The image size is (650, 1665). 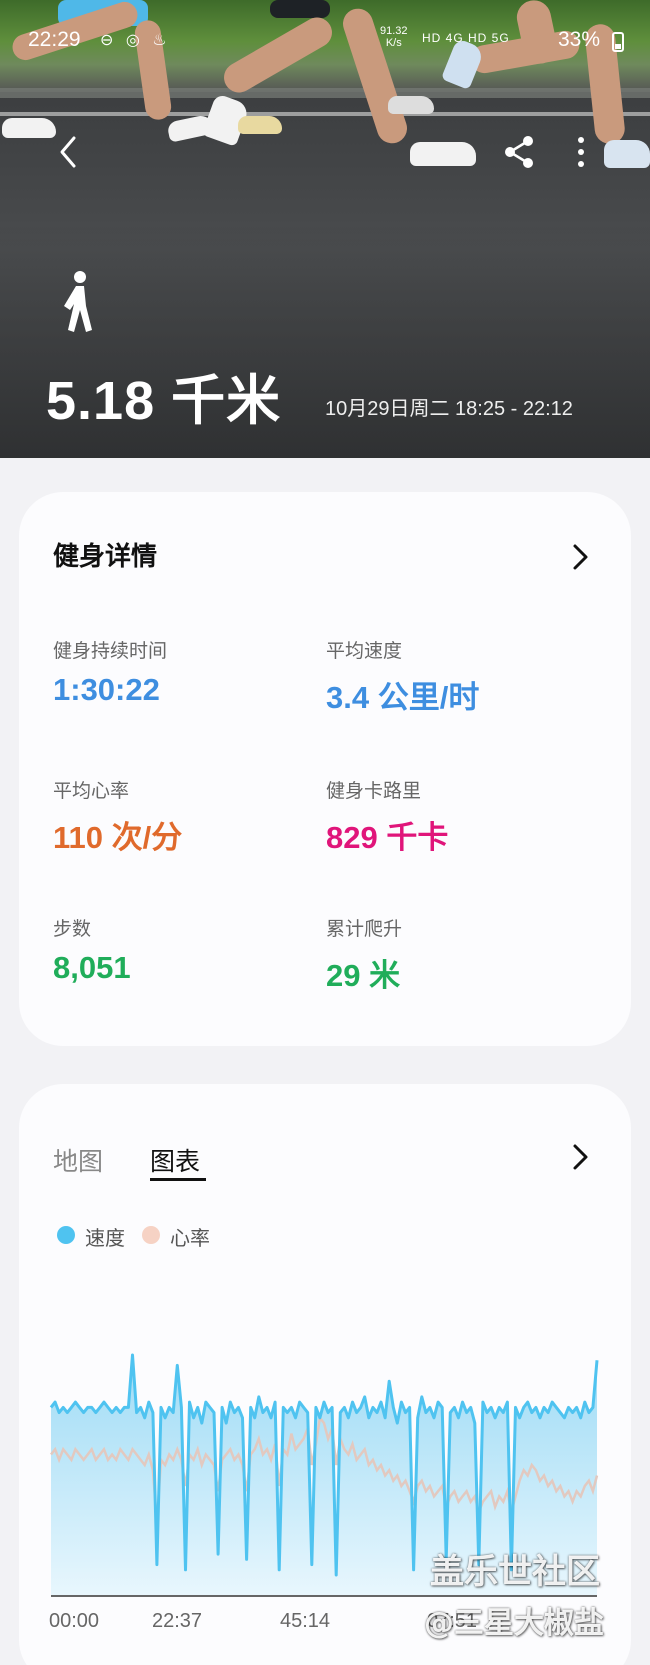 I want to click on distance-total: 5.18 千米, so click(x=164, y=401).